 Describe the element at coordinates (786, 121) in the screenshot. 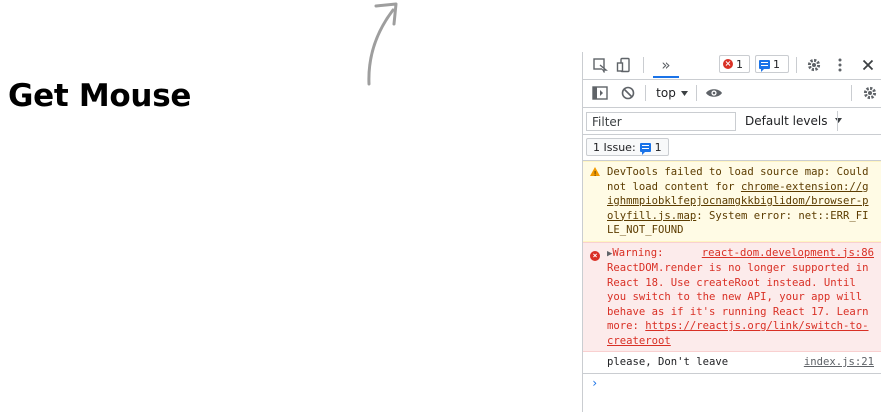

I see `log-levels-label: Default levels` at that location.